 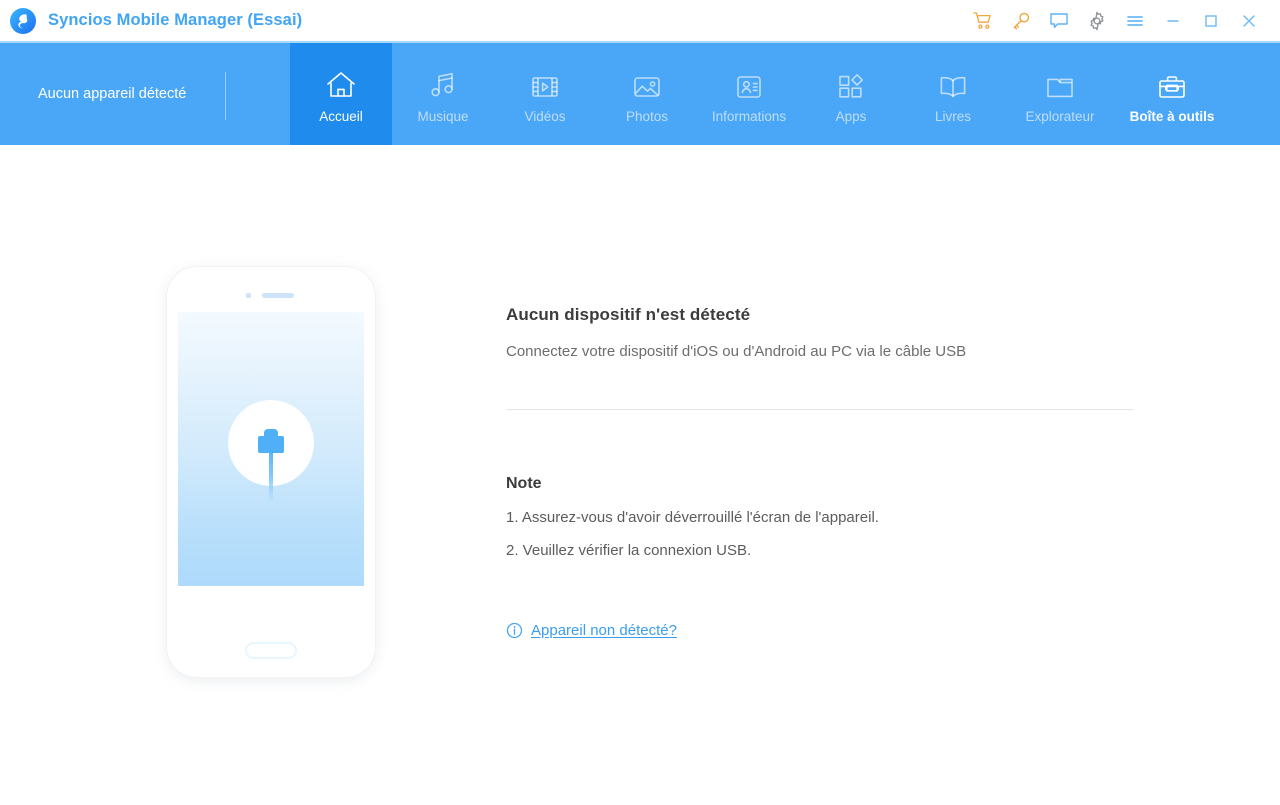 What do you see at coordinates (628, 314) in the screenshot?
I see `no-device-headline: Aucun dispositif n'est détecté` at bounding box center [628, 314].